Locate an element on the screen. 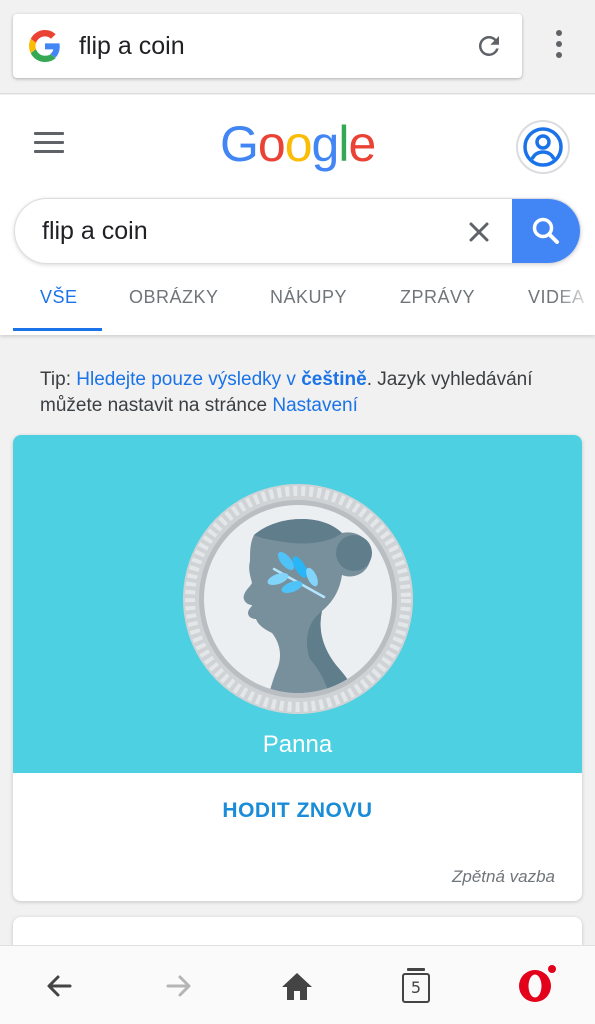 This screenshot has height=1024, width=595. google-g-icon is located at coordinates (44, 46).